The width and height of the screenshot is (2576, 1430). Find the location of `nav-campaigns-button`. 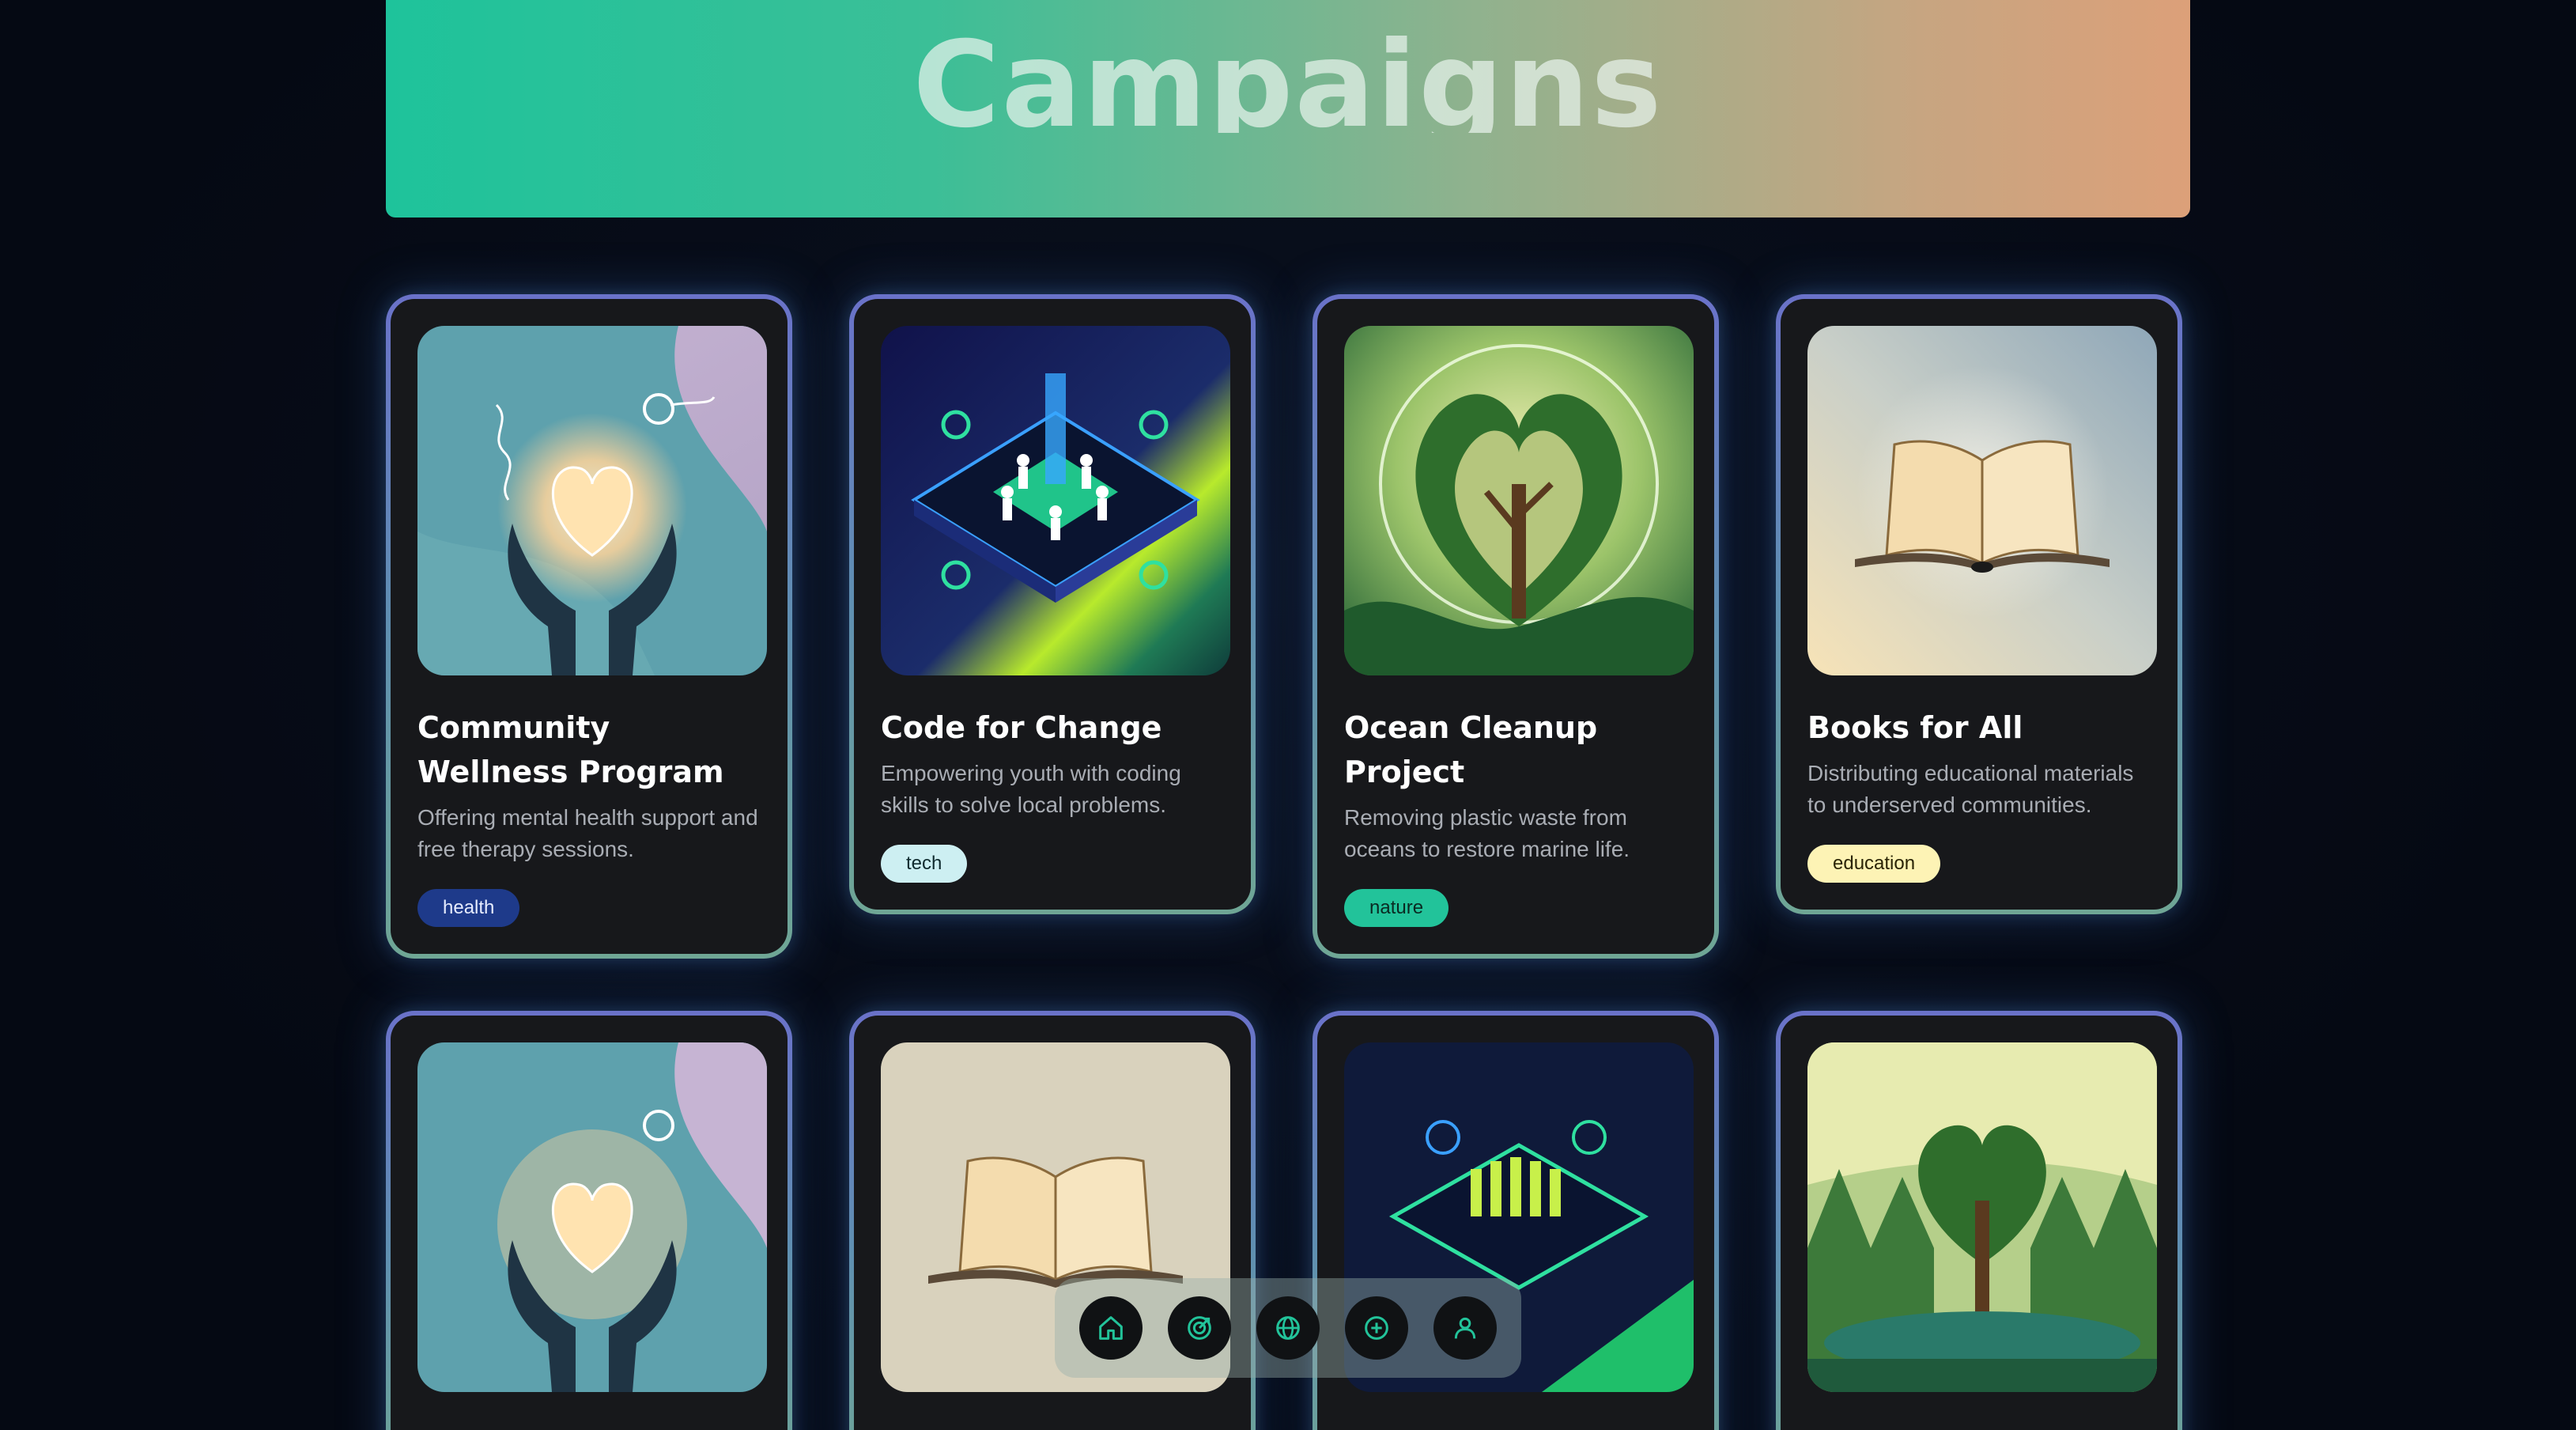

nav-campaigns-button is located at coordinates (1199, 1328).